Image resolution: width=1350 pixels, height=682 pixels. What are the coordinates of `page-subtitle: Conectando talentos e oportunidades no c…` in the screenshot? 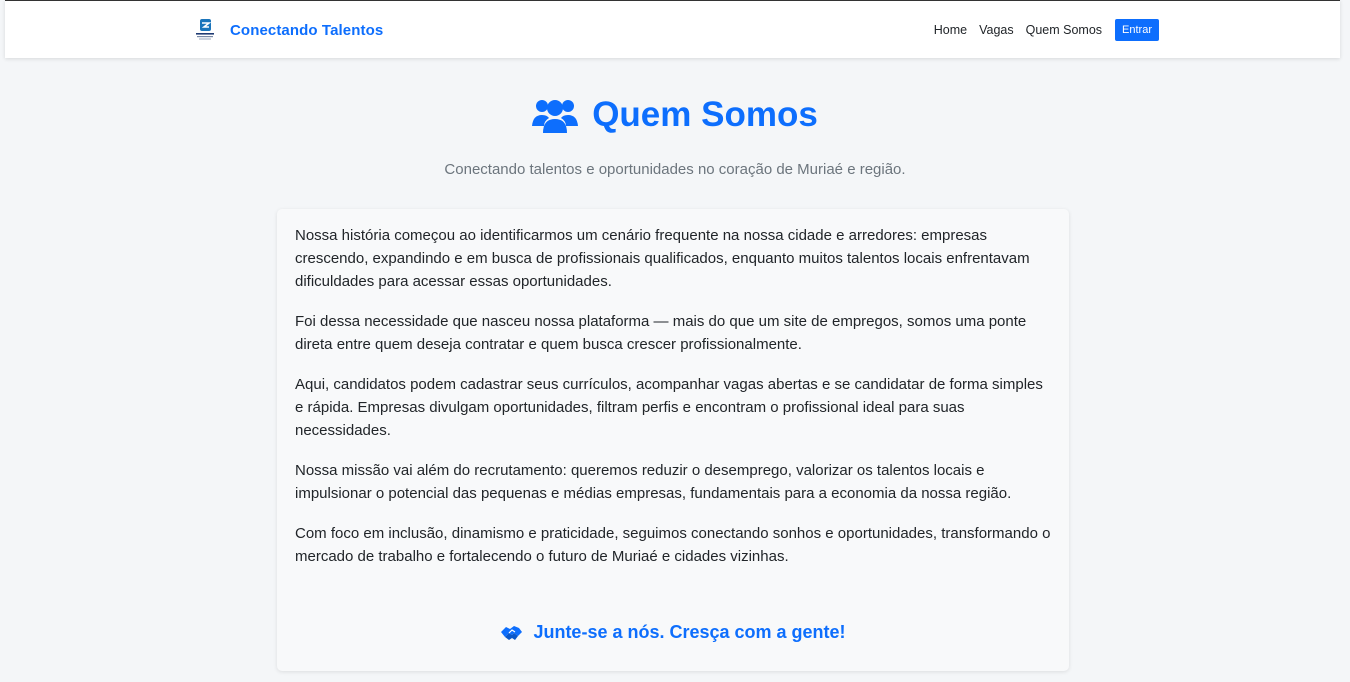 It's located at (675, 169).